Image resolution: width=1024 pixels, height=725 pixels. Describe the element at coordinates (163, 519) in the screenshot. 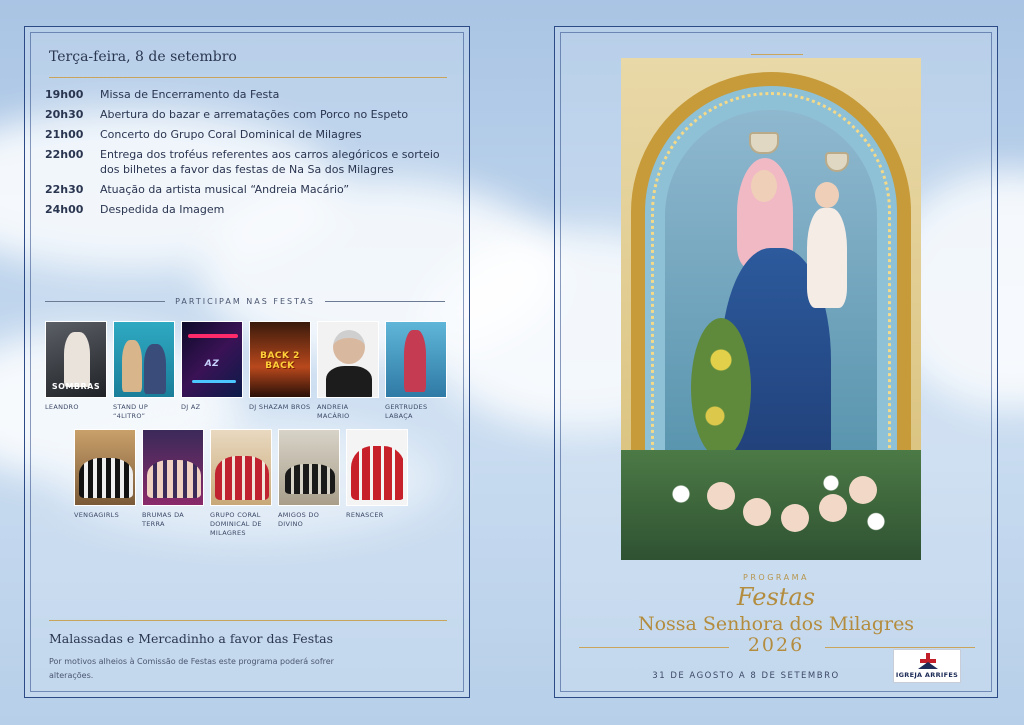

I see `participant-label: BRUMAS DA TERRA` at that location.